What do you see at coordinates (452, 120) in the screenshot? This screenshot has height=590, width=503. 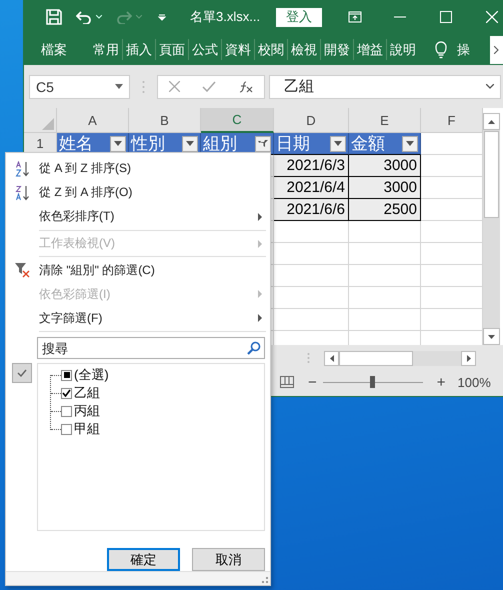 I see `column-header: F` at bounding box center [452, 120].